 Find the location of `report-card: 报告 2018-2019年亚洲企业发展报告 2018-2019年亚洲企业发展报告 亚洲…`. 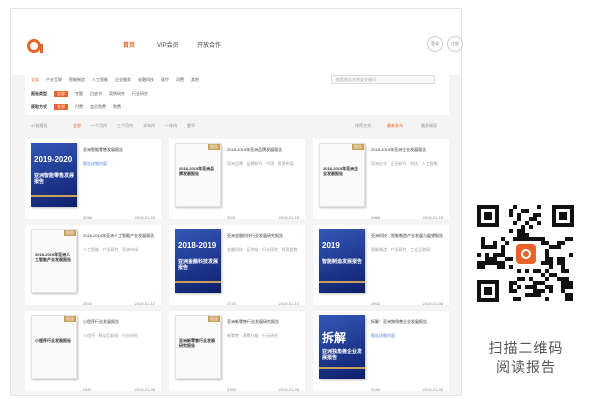

report-card: 报告 2018-2019年亚洲企业发展报告 2018-2019年亚洲企业发展报告 亚洲… is located at coordinates (381, 179).